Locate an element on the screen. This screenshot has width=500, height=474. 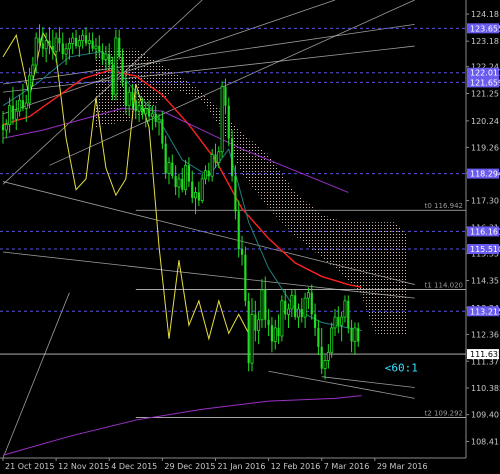
level-price-tag: 116.161 is located at coordinates (483, 231).